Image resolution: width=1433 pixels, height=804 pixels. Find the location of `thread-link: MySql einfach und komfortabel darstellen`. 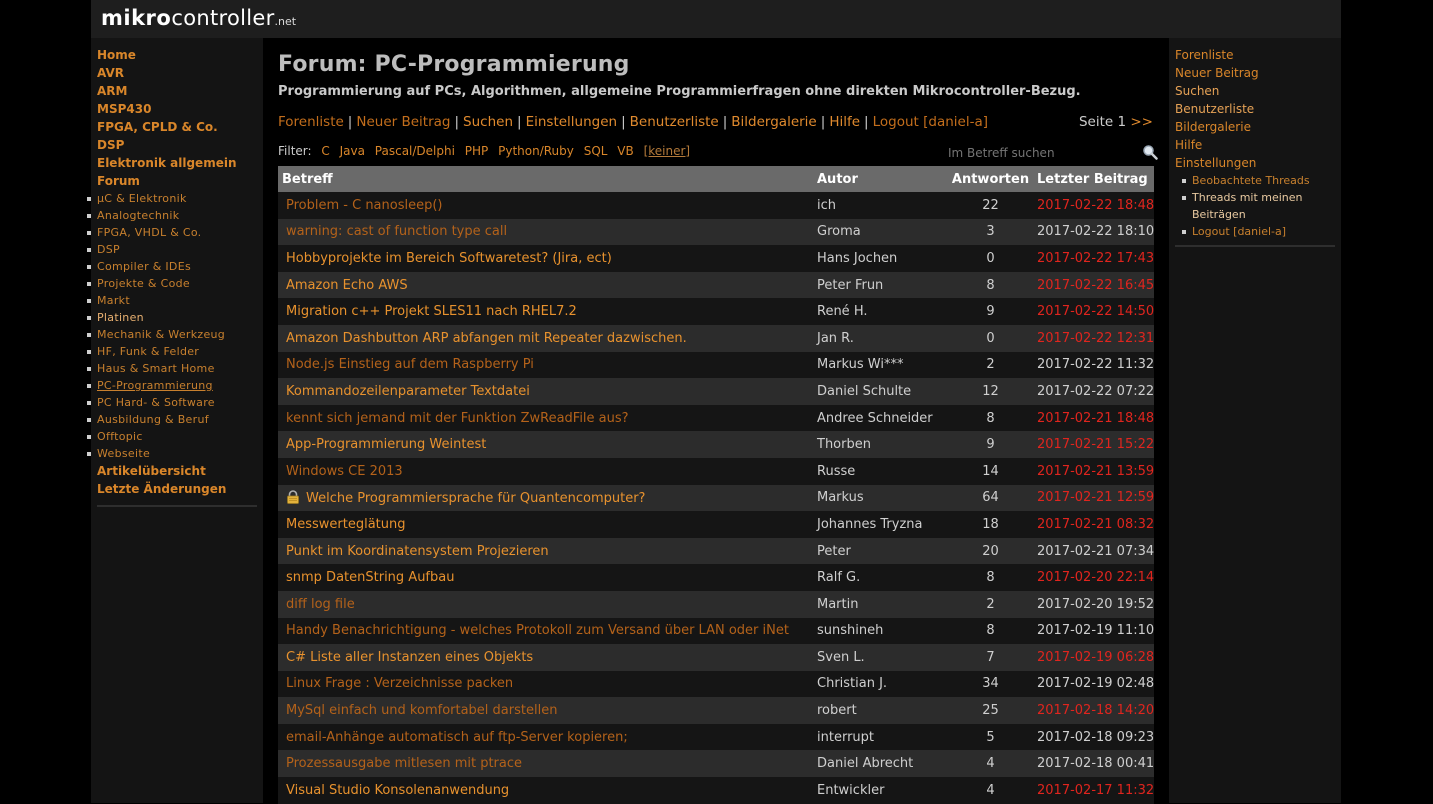

thread-link: MySql einfach und komfortabel darstellen is located at coordinates (421, 710).